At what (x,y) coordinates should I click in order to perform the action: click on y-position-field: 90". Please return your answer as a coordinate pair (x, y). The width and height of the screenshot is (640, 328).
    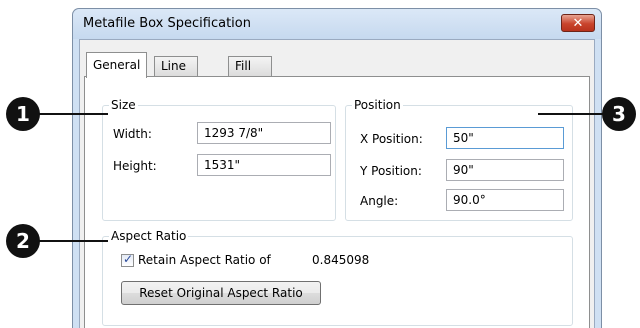
    Looking at the image, I should click on (505, 170).